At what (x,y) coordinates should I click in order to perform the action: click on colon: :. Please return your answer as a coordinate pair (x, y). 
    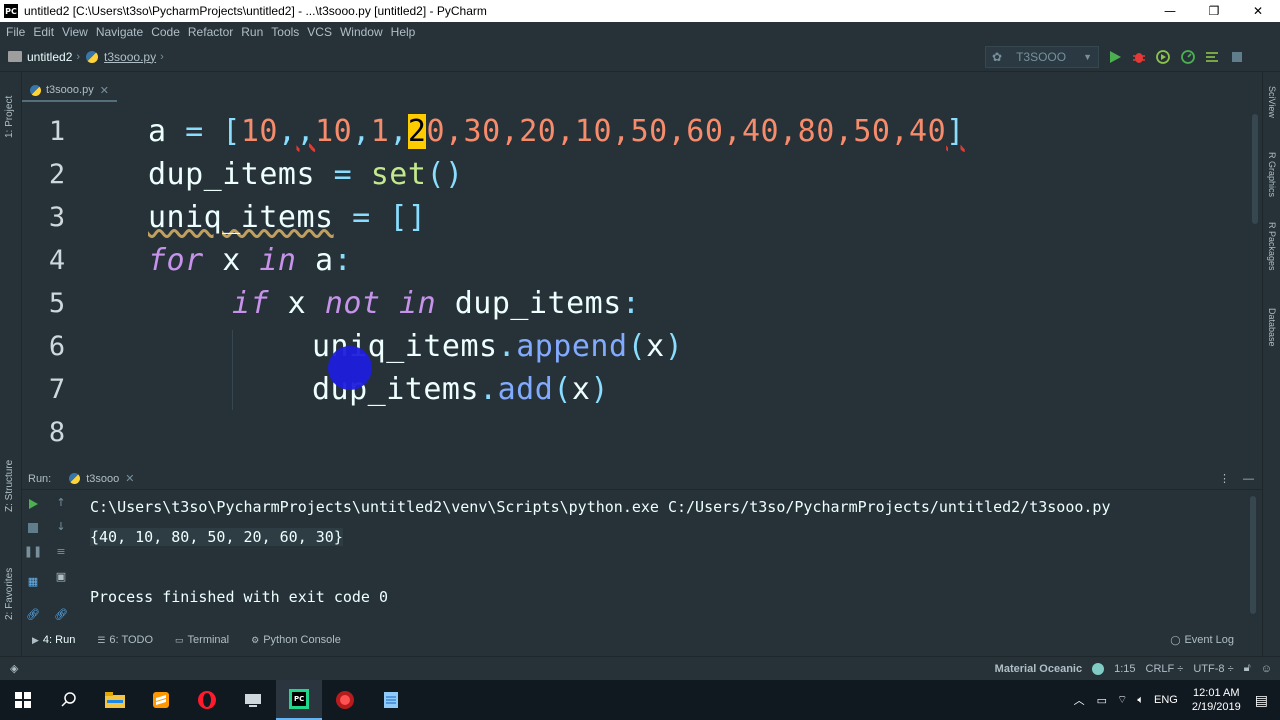
    Looking at the image, I should click on (631, 303).